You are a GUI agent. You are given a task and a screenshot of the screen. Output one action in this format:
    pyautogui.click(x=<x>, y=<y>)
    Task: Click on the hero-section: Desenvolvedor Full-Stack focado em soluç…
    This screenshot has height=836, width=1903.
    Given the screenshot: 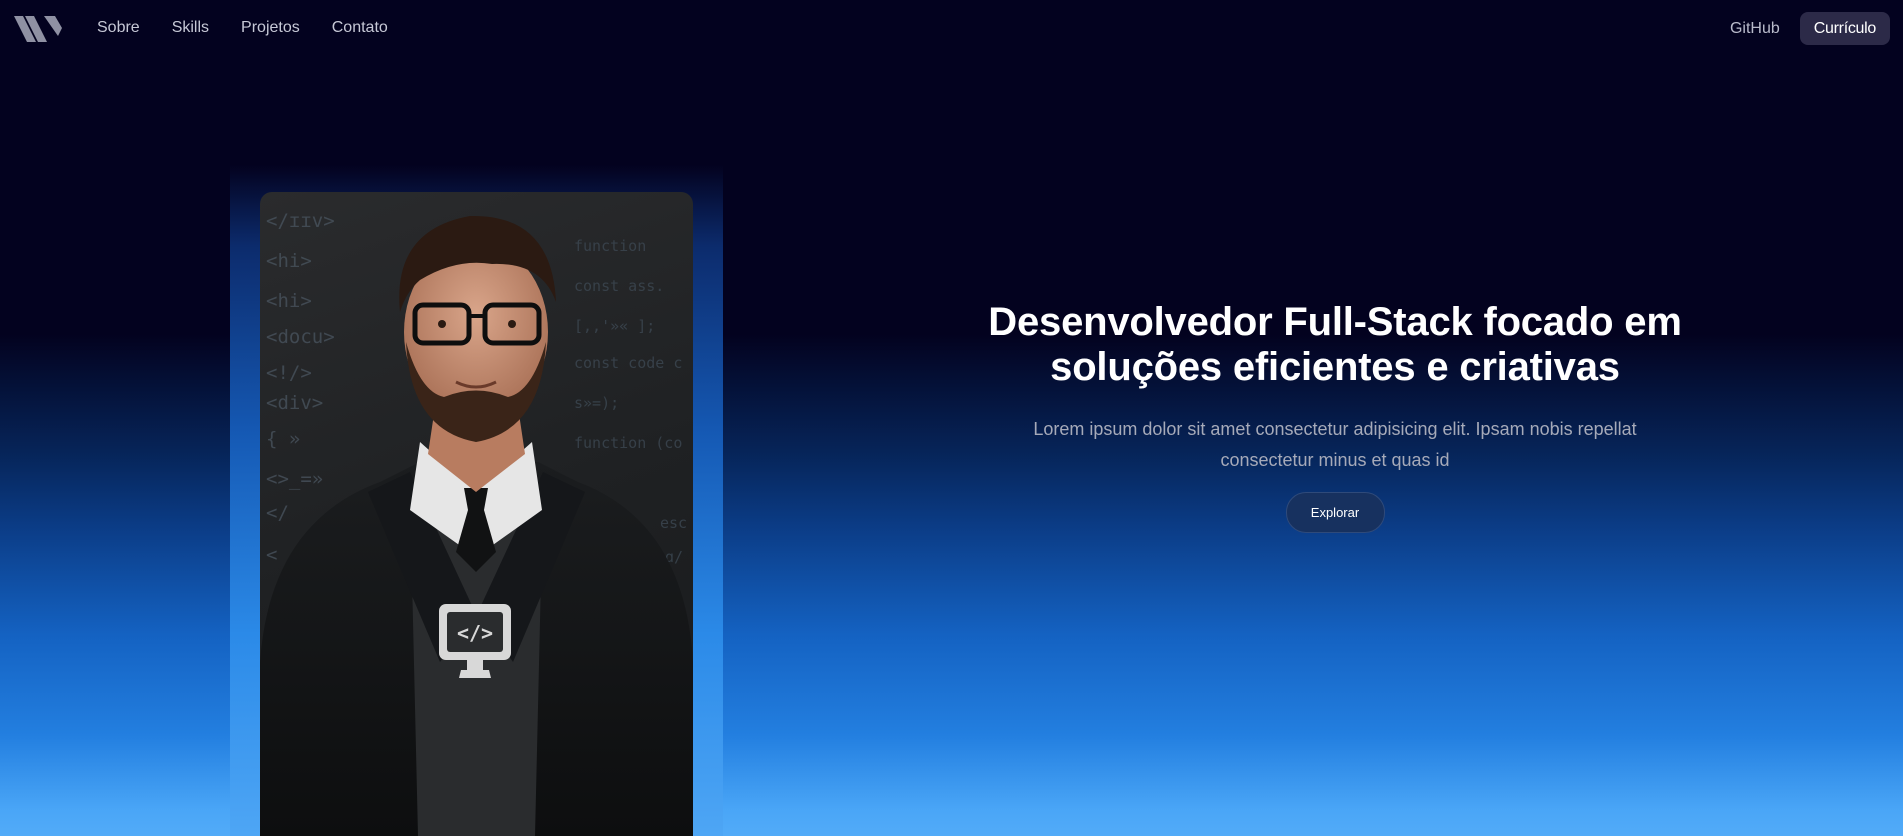 What is the action you would take?
    pyautogui.click(x=1335, y=416)
    